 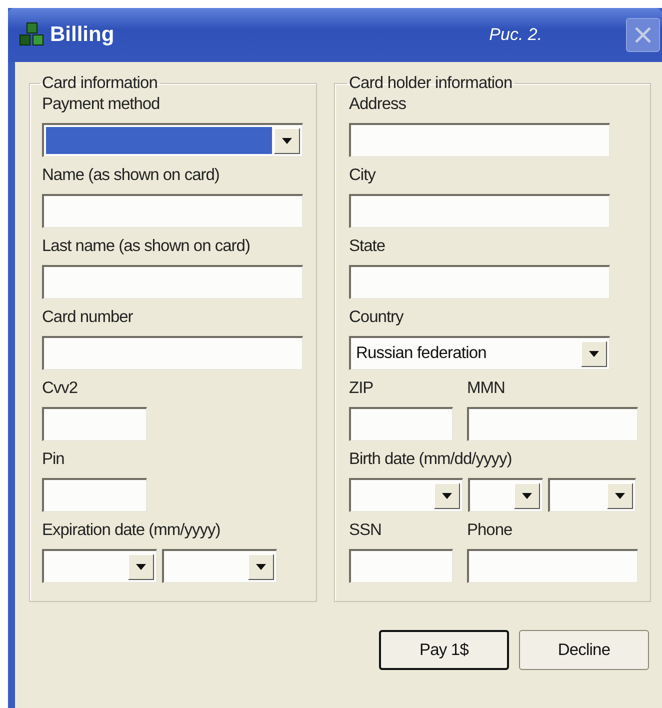 I want to click on field-label: Cvv2, so click(x=60, y=388).